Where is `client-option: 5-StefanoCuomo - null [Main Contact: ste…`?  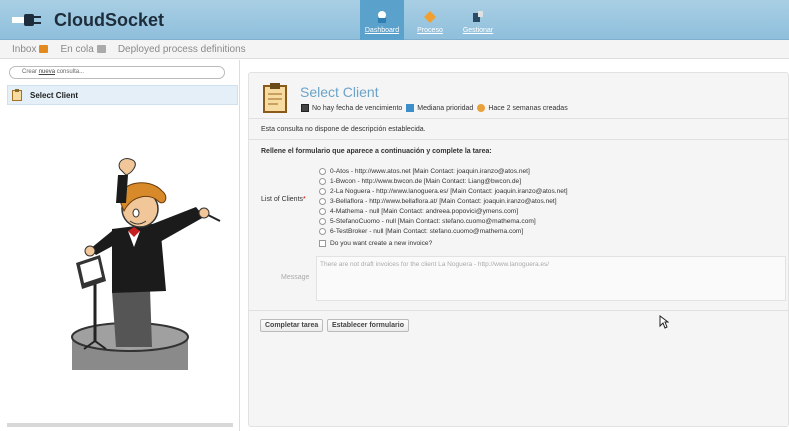 client-option: 5-StefanoCuomo - null [Main Contact: ste… is located at coordinates (443, 221).